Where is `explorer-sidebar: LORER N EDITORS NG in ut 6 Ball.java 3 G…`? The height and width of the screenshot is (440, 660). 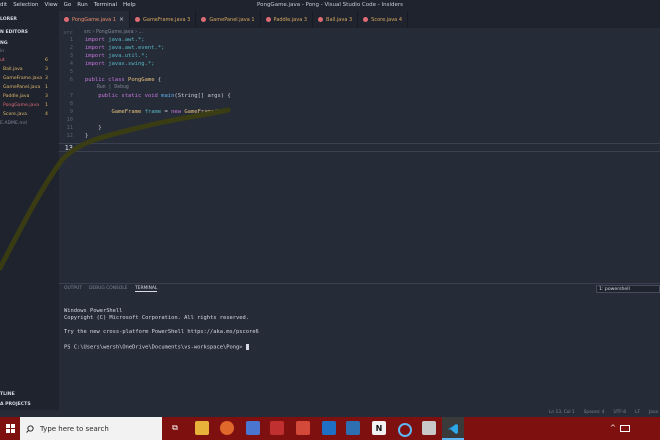
explorer-sidebar: LORER N EDITORS NG in ut 6 Ball.java 3 G… is located at coordinates (29, 214).